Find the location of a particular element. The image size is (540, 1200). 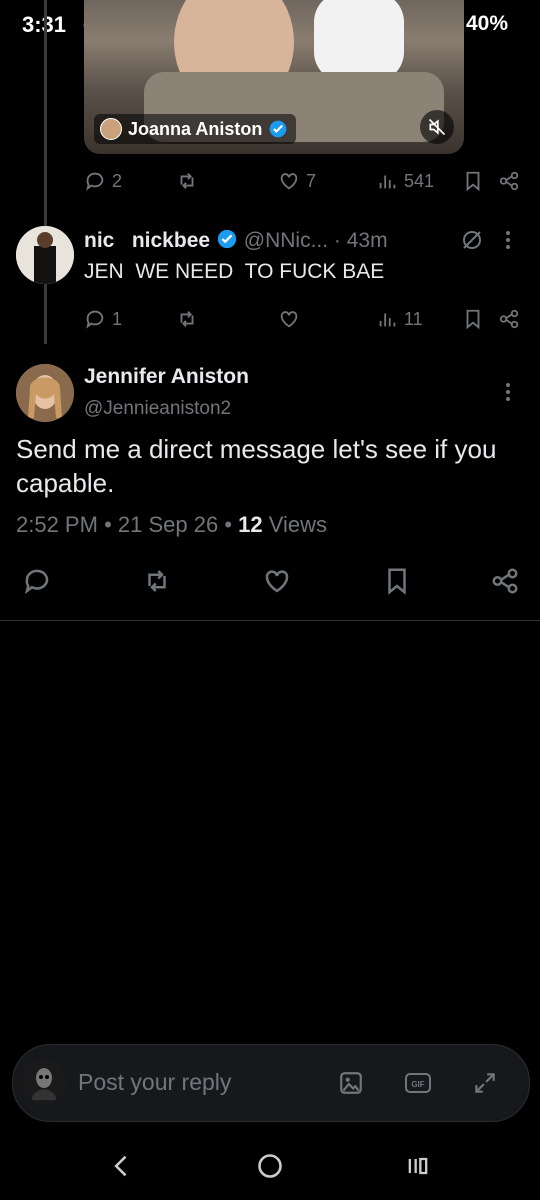

grok-button is located at coordinates (472, 242).